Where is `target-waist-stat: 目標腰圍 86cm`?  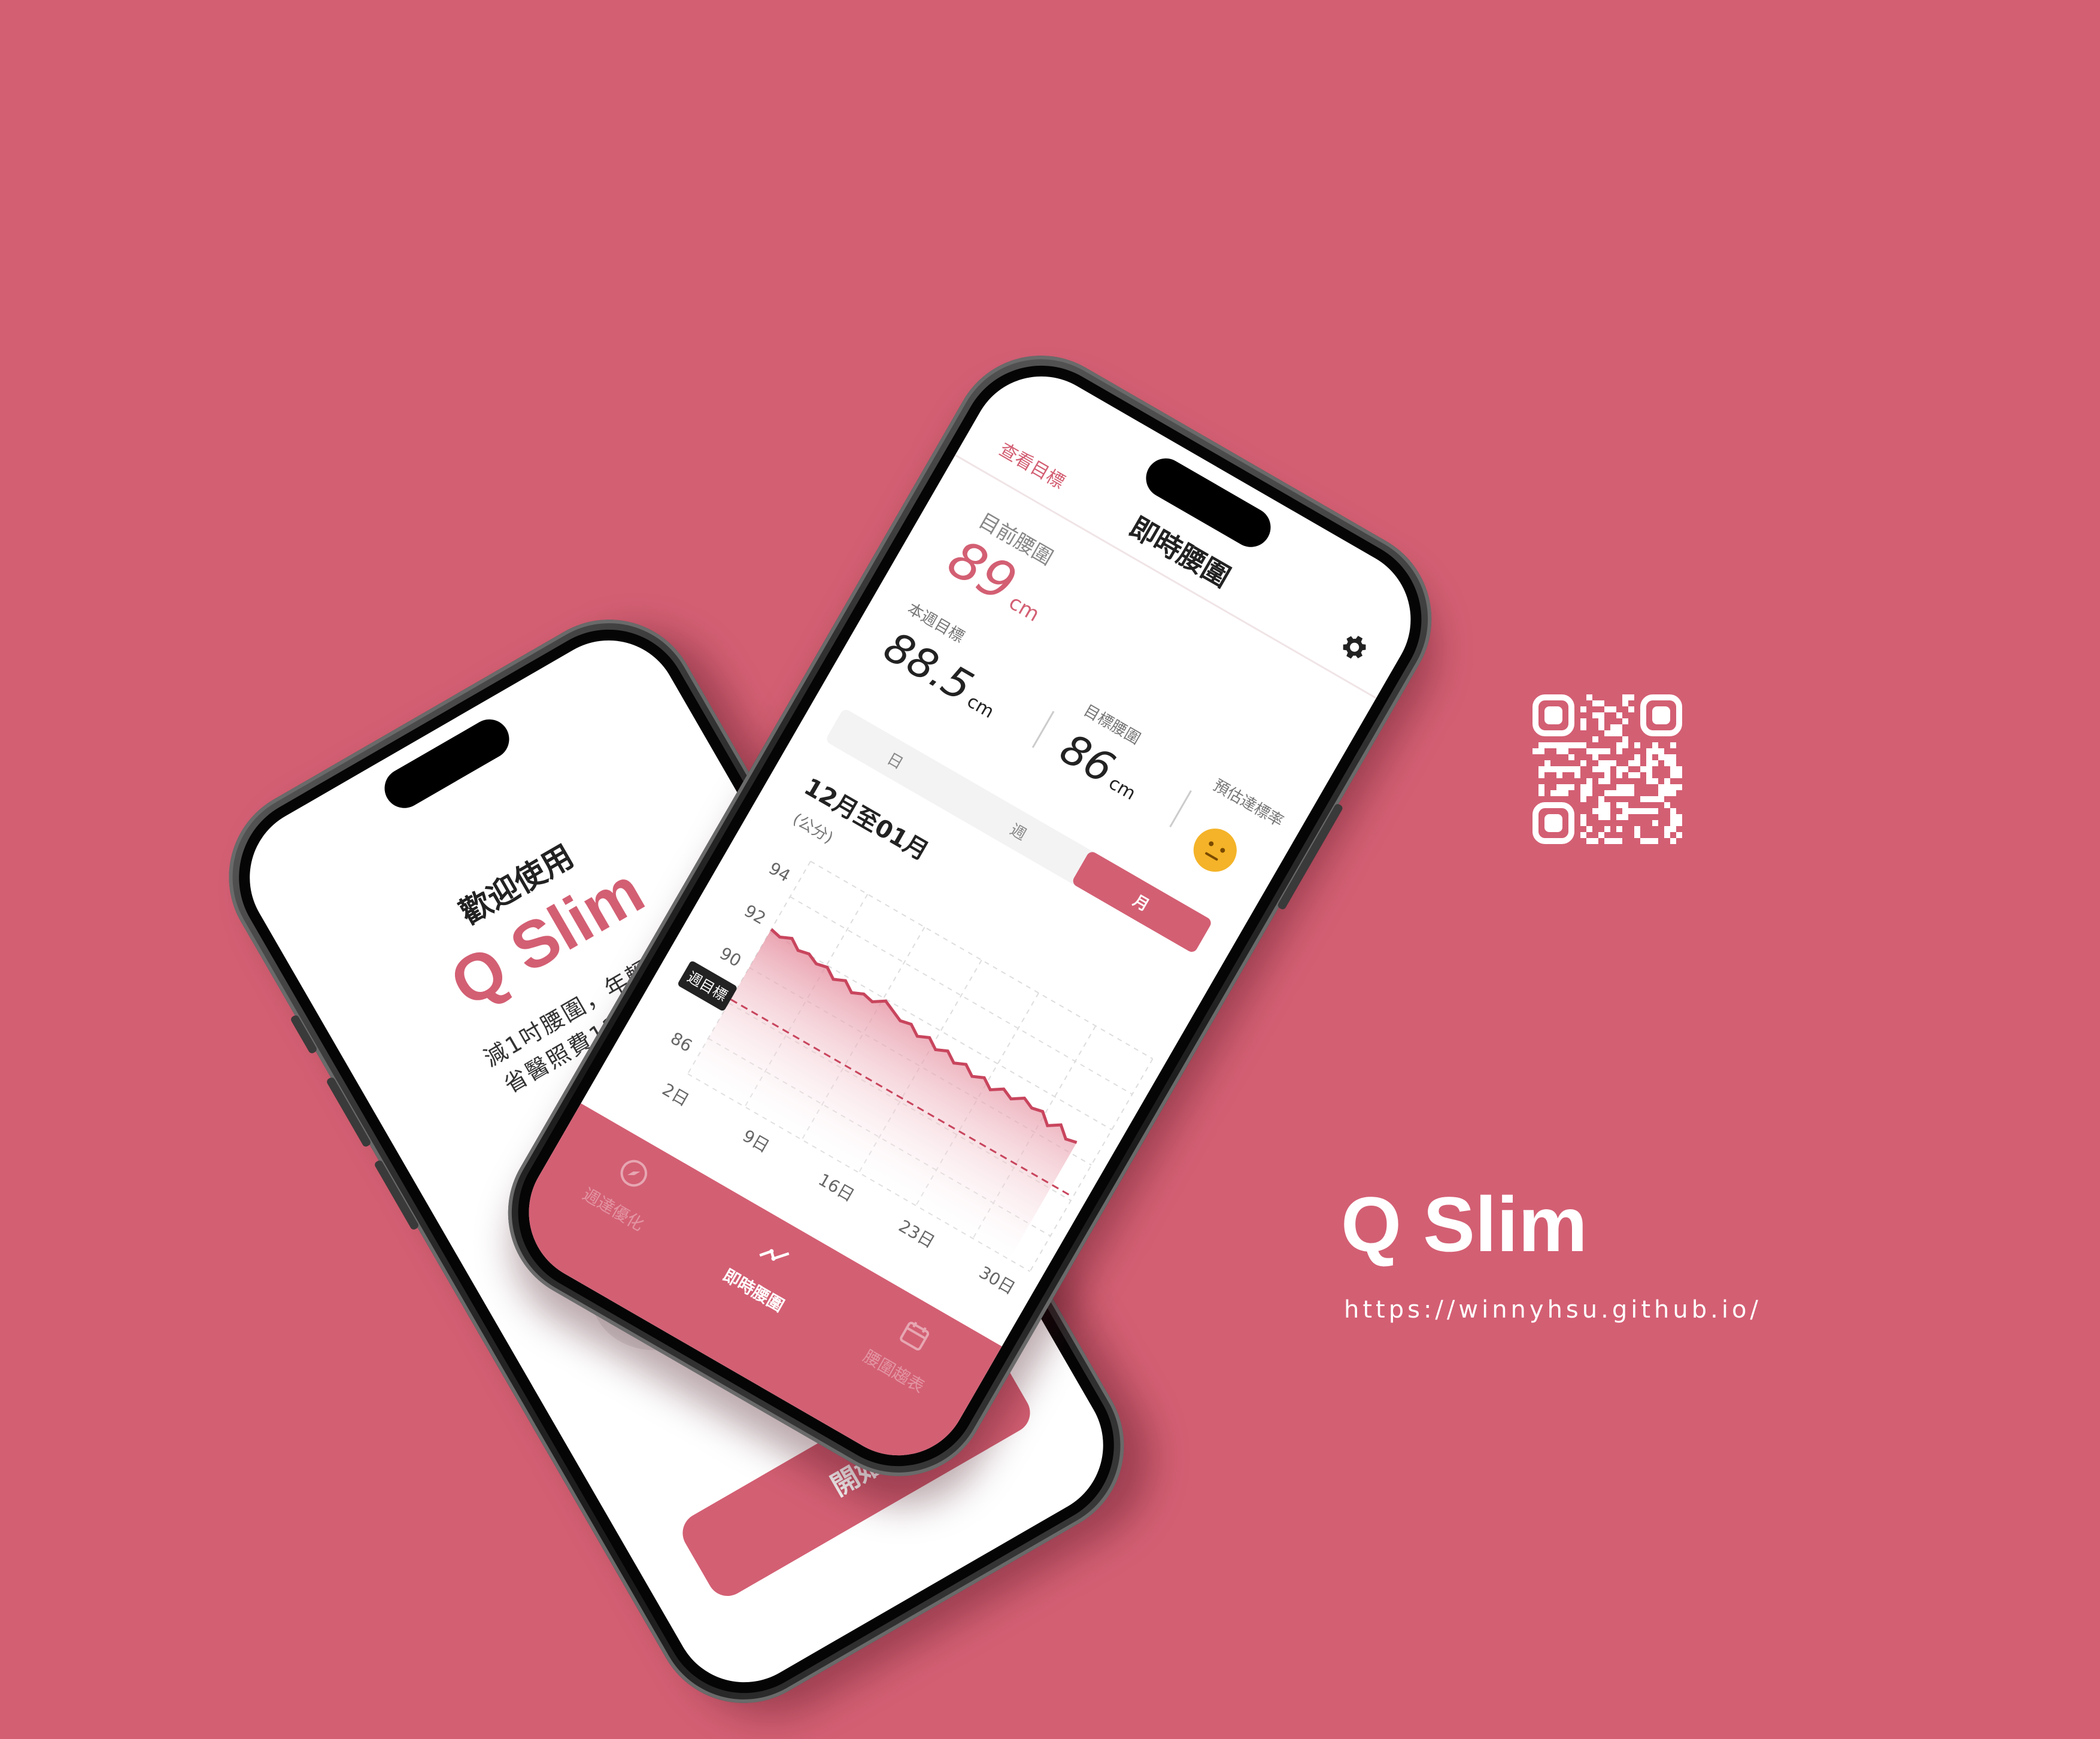 target-waist-stat: 目標腰圍 86cm is located at coordinates (1108, 754).